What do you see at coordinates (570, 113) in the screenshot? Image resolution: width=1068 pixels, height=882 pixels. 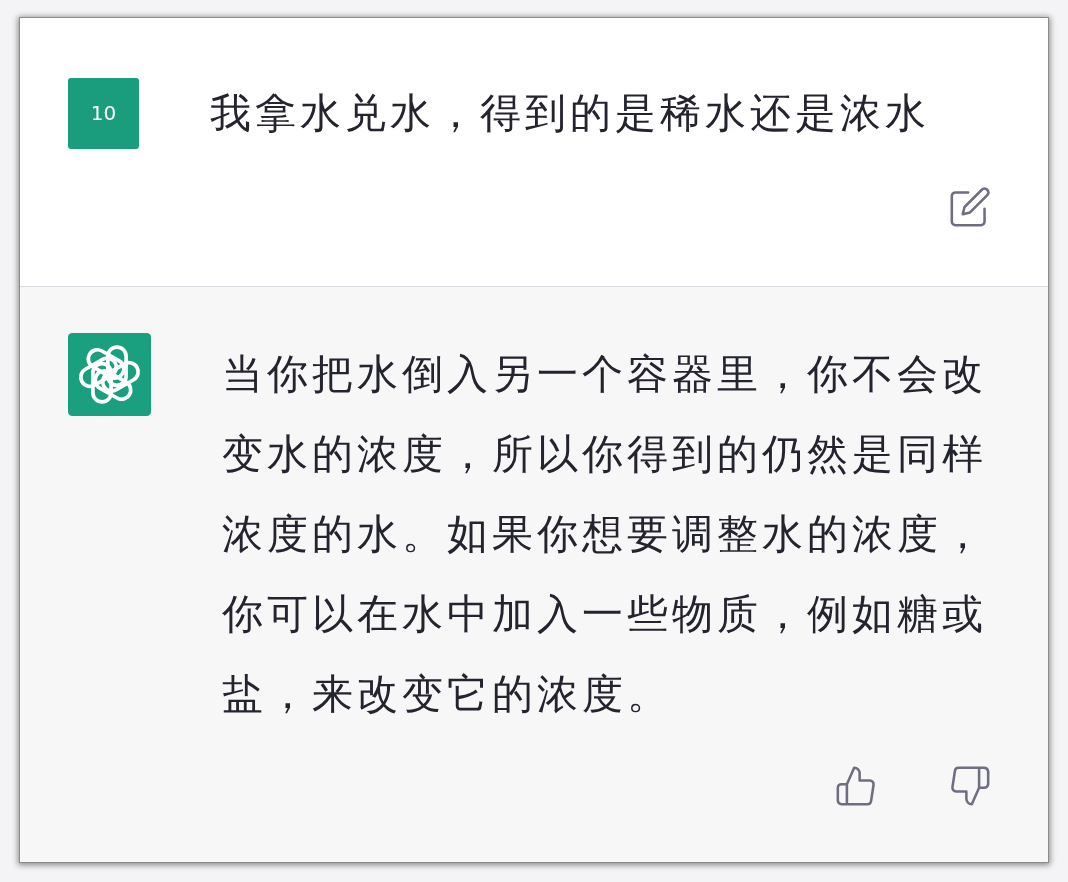 I see `question-text: 我拿水兑水，得到的是稀水还是浓水` at bounding box center [570, 113].